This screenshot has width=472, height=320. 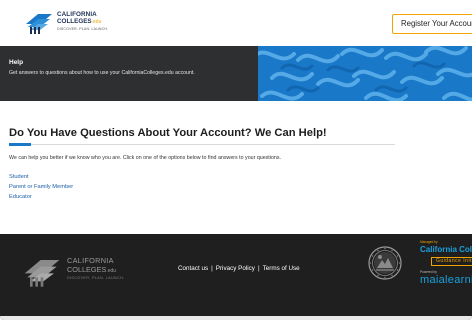 I want to click on footer-logo-line1: CALIFORNIA, so click(x=90, y=260).